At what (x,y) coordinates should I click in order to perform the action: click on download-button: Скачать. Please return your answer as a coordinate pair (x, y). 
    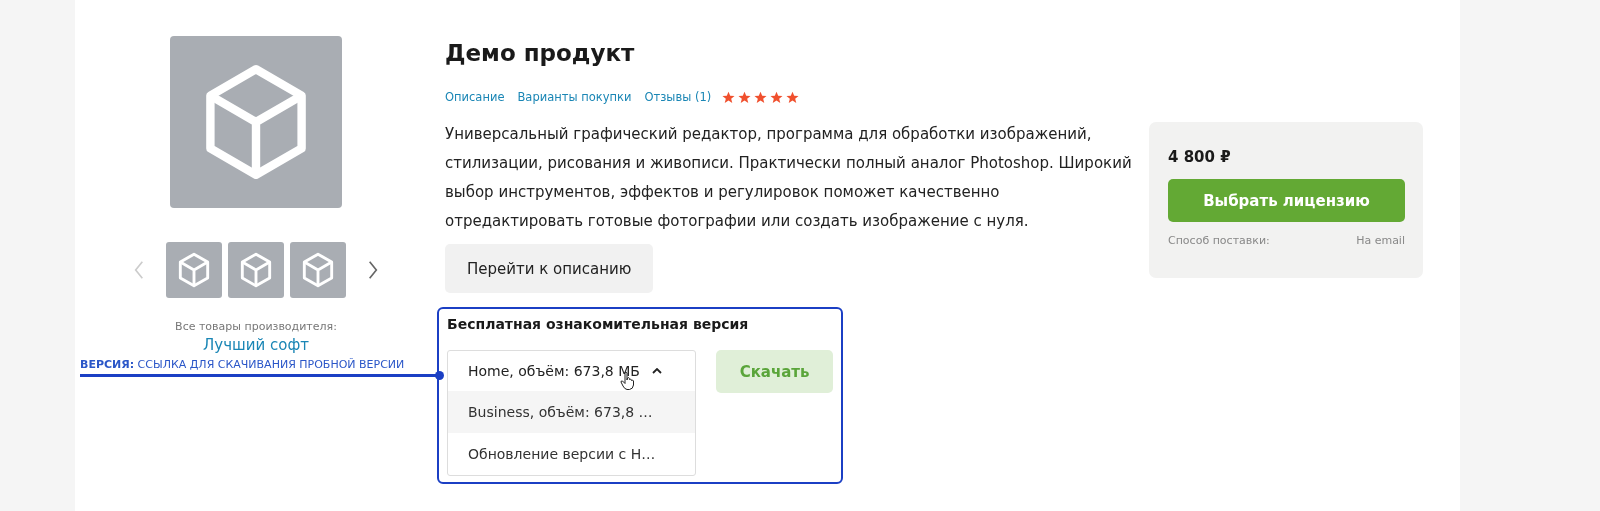
    Looking at the image, I should click on (774, 371).